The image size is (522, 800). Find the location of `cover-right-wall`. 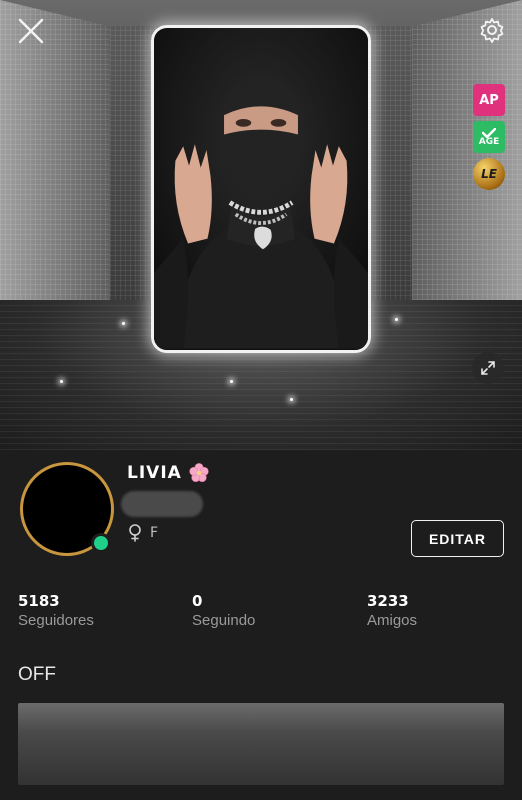

cover-right-wall is located at coordinates (467, 165).